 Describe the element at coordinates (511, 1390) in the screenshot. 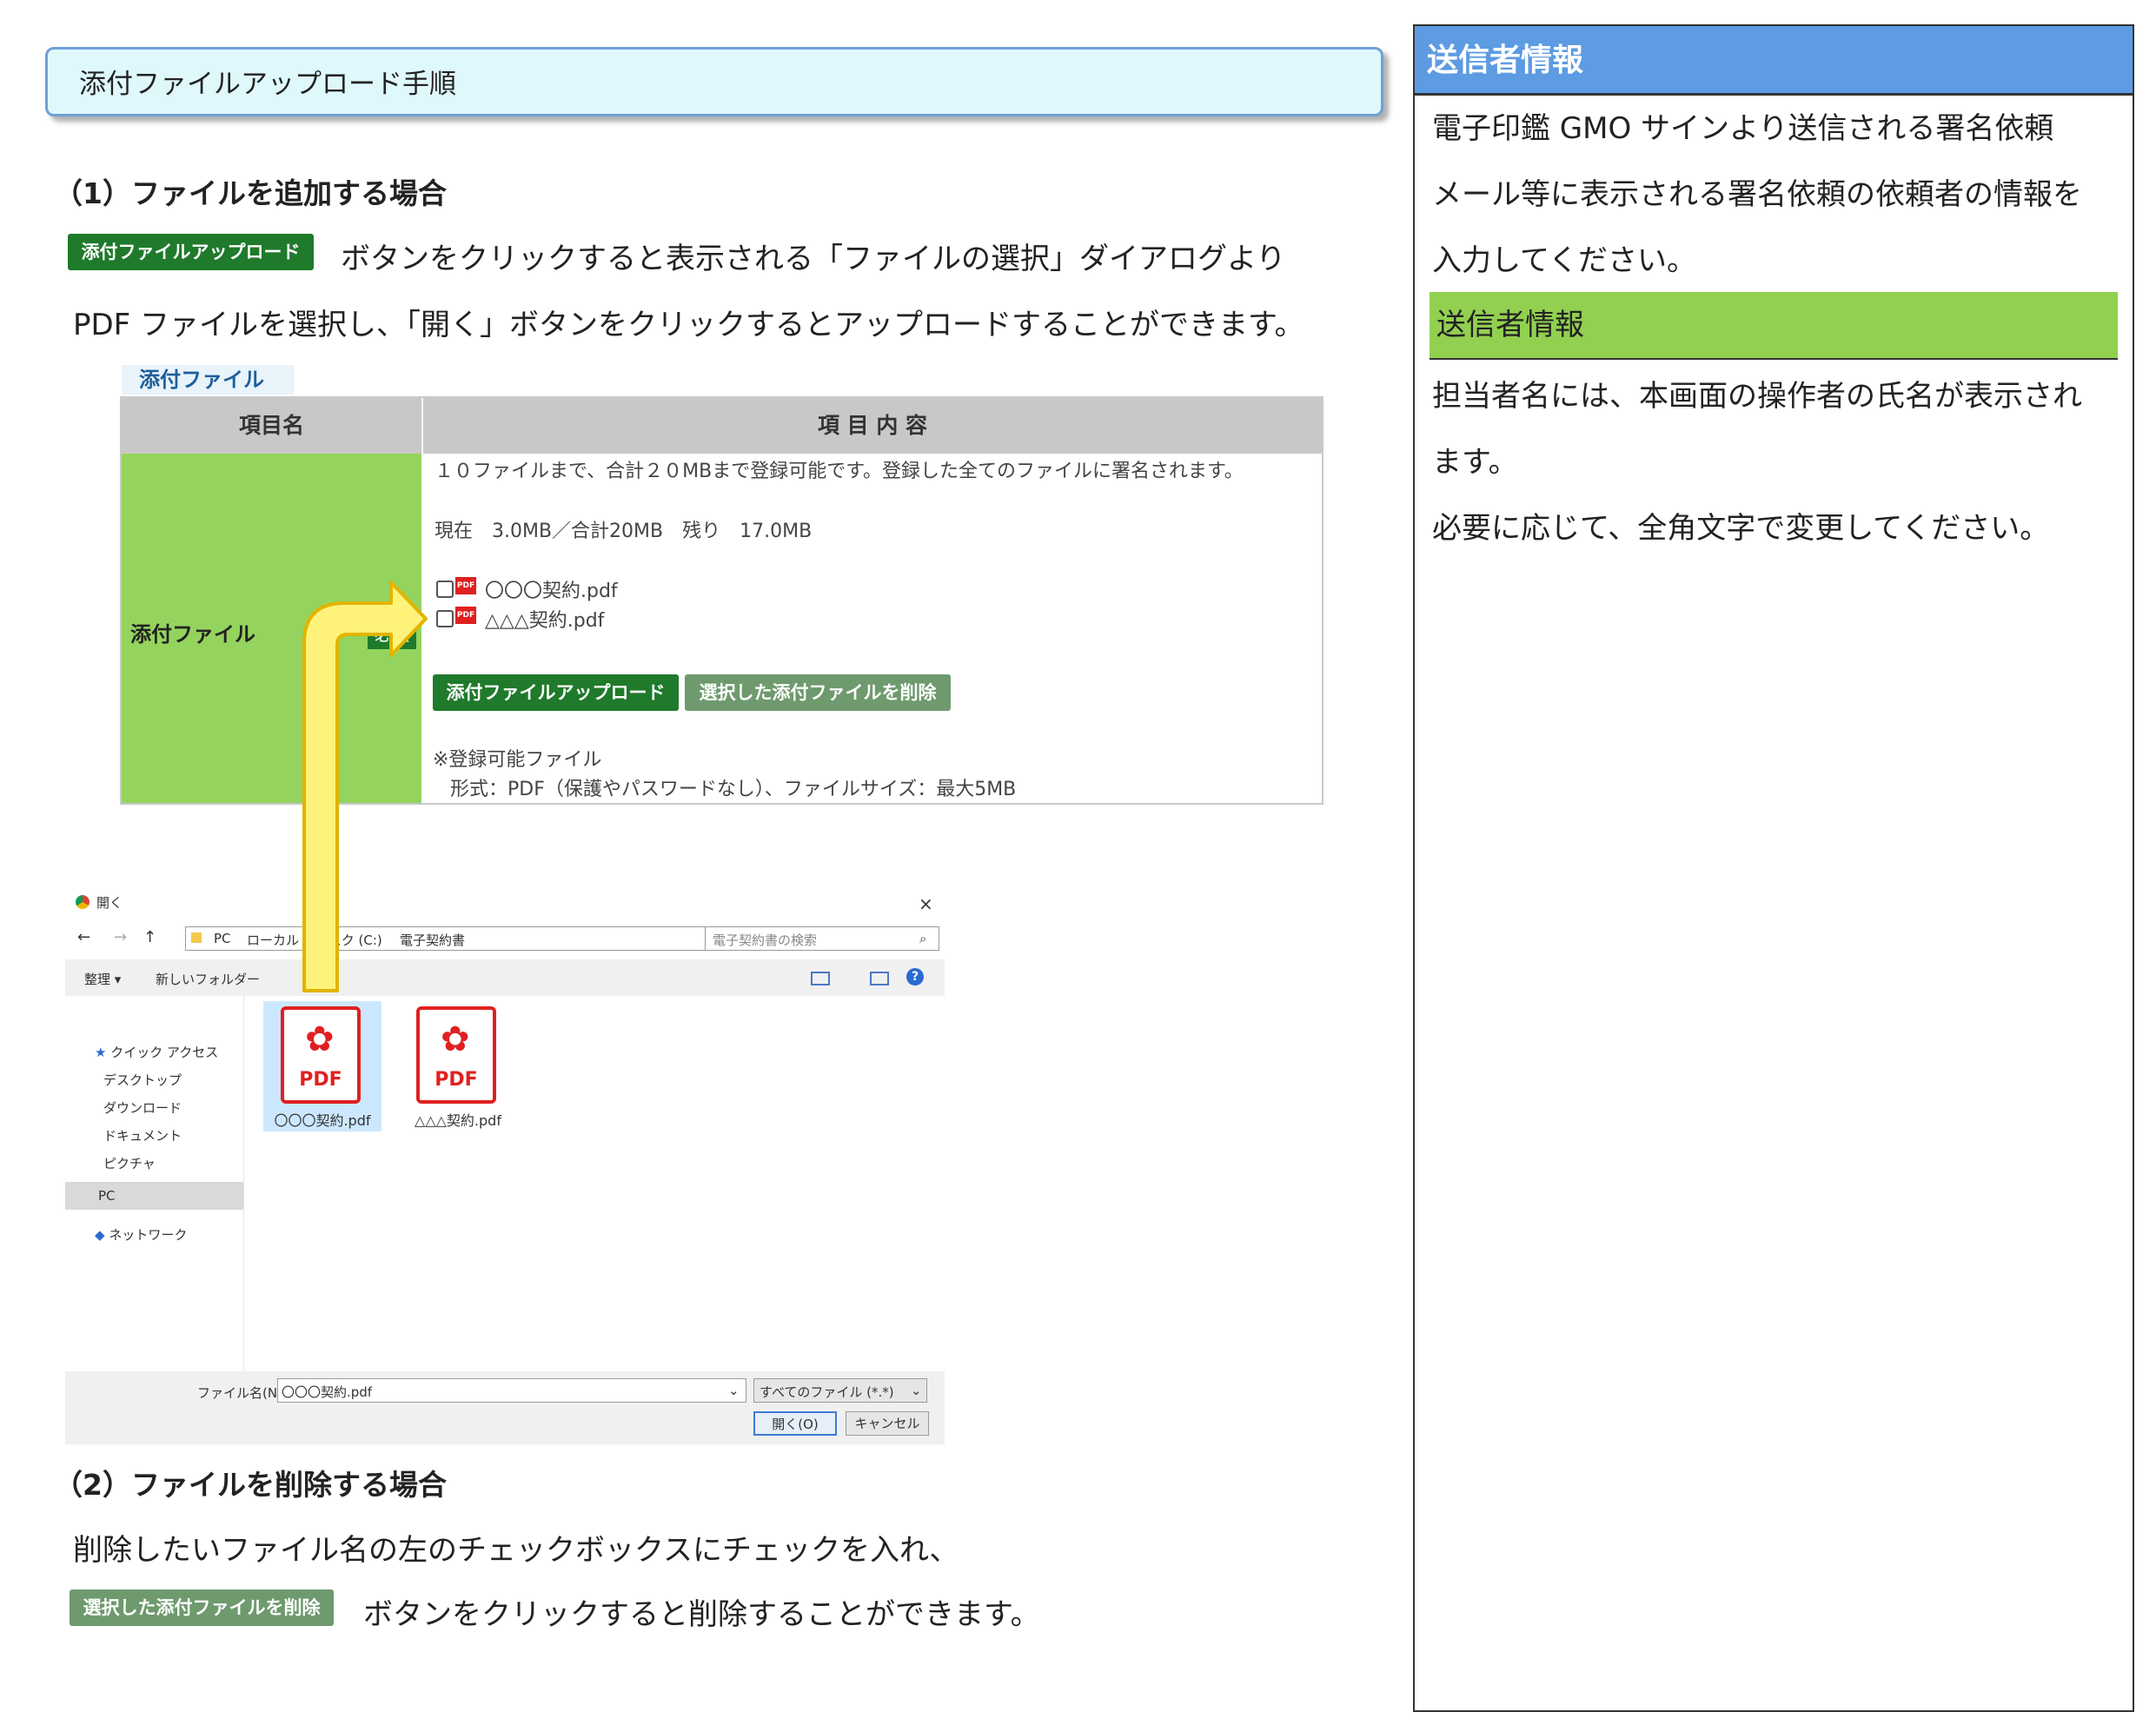

I see `filename-input: 〇〇〇契約.pdf ⌄` at that location.